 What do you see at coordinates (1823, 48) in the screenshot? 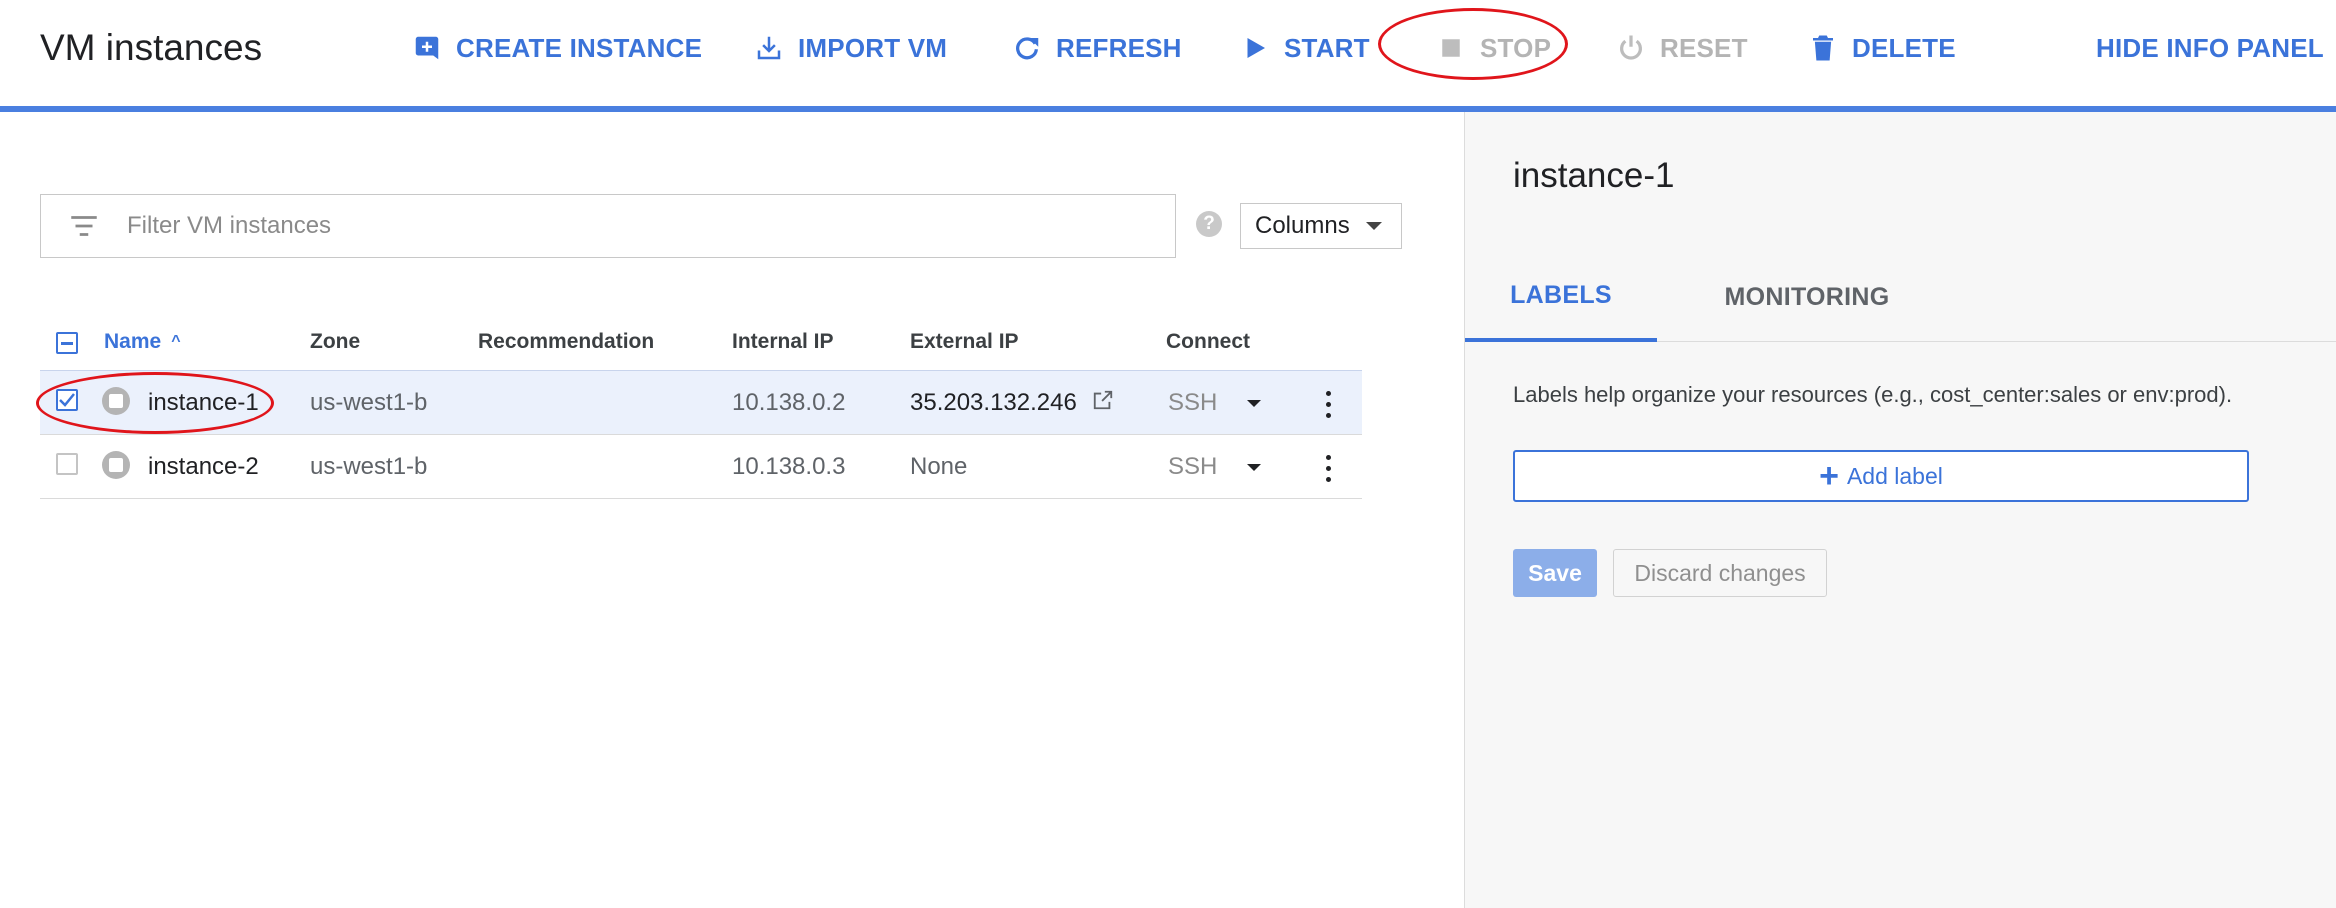
I see `trash-icon` at bounding box center [1823, 48].